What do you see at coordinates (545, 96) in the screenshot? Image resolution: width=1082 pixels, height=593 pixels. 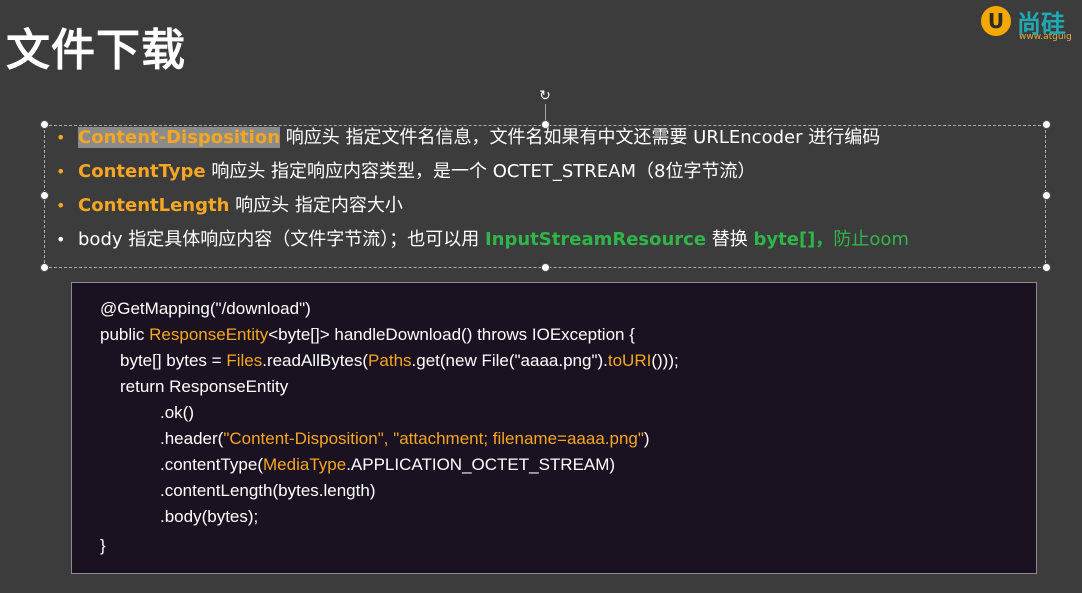 I see `rotate-handle-icon: ↻` at bounding box center [545, 96].